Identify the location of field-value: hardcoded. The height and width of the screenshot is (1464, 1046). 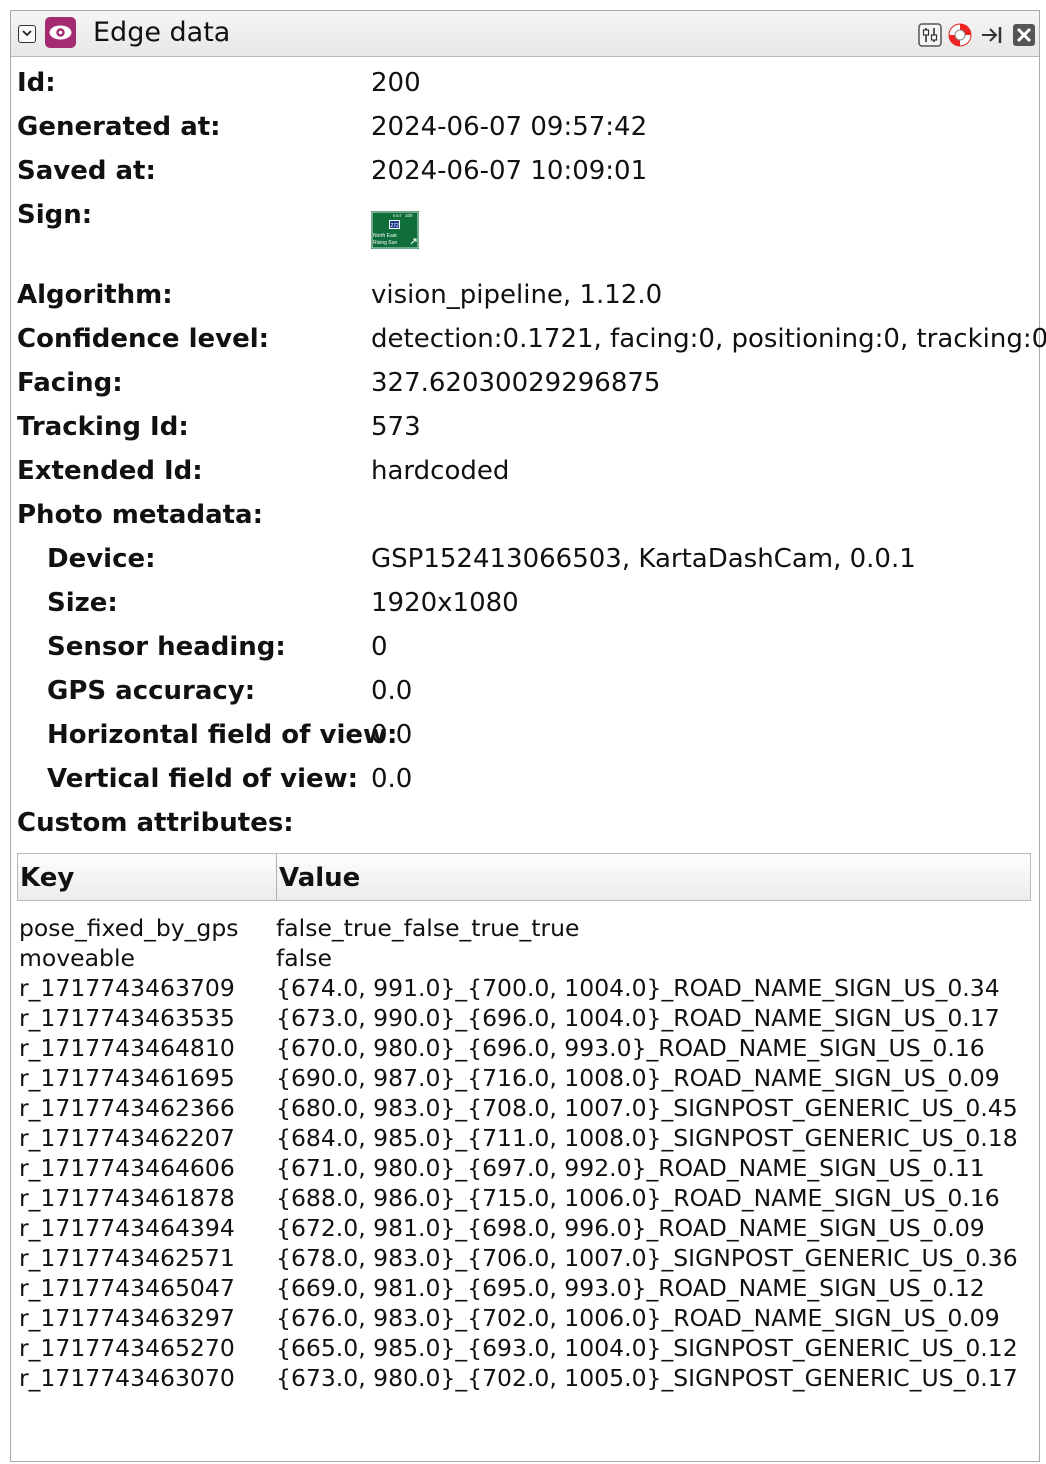
(440, 471).